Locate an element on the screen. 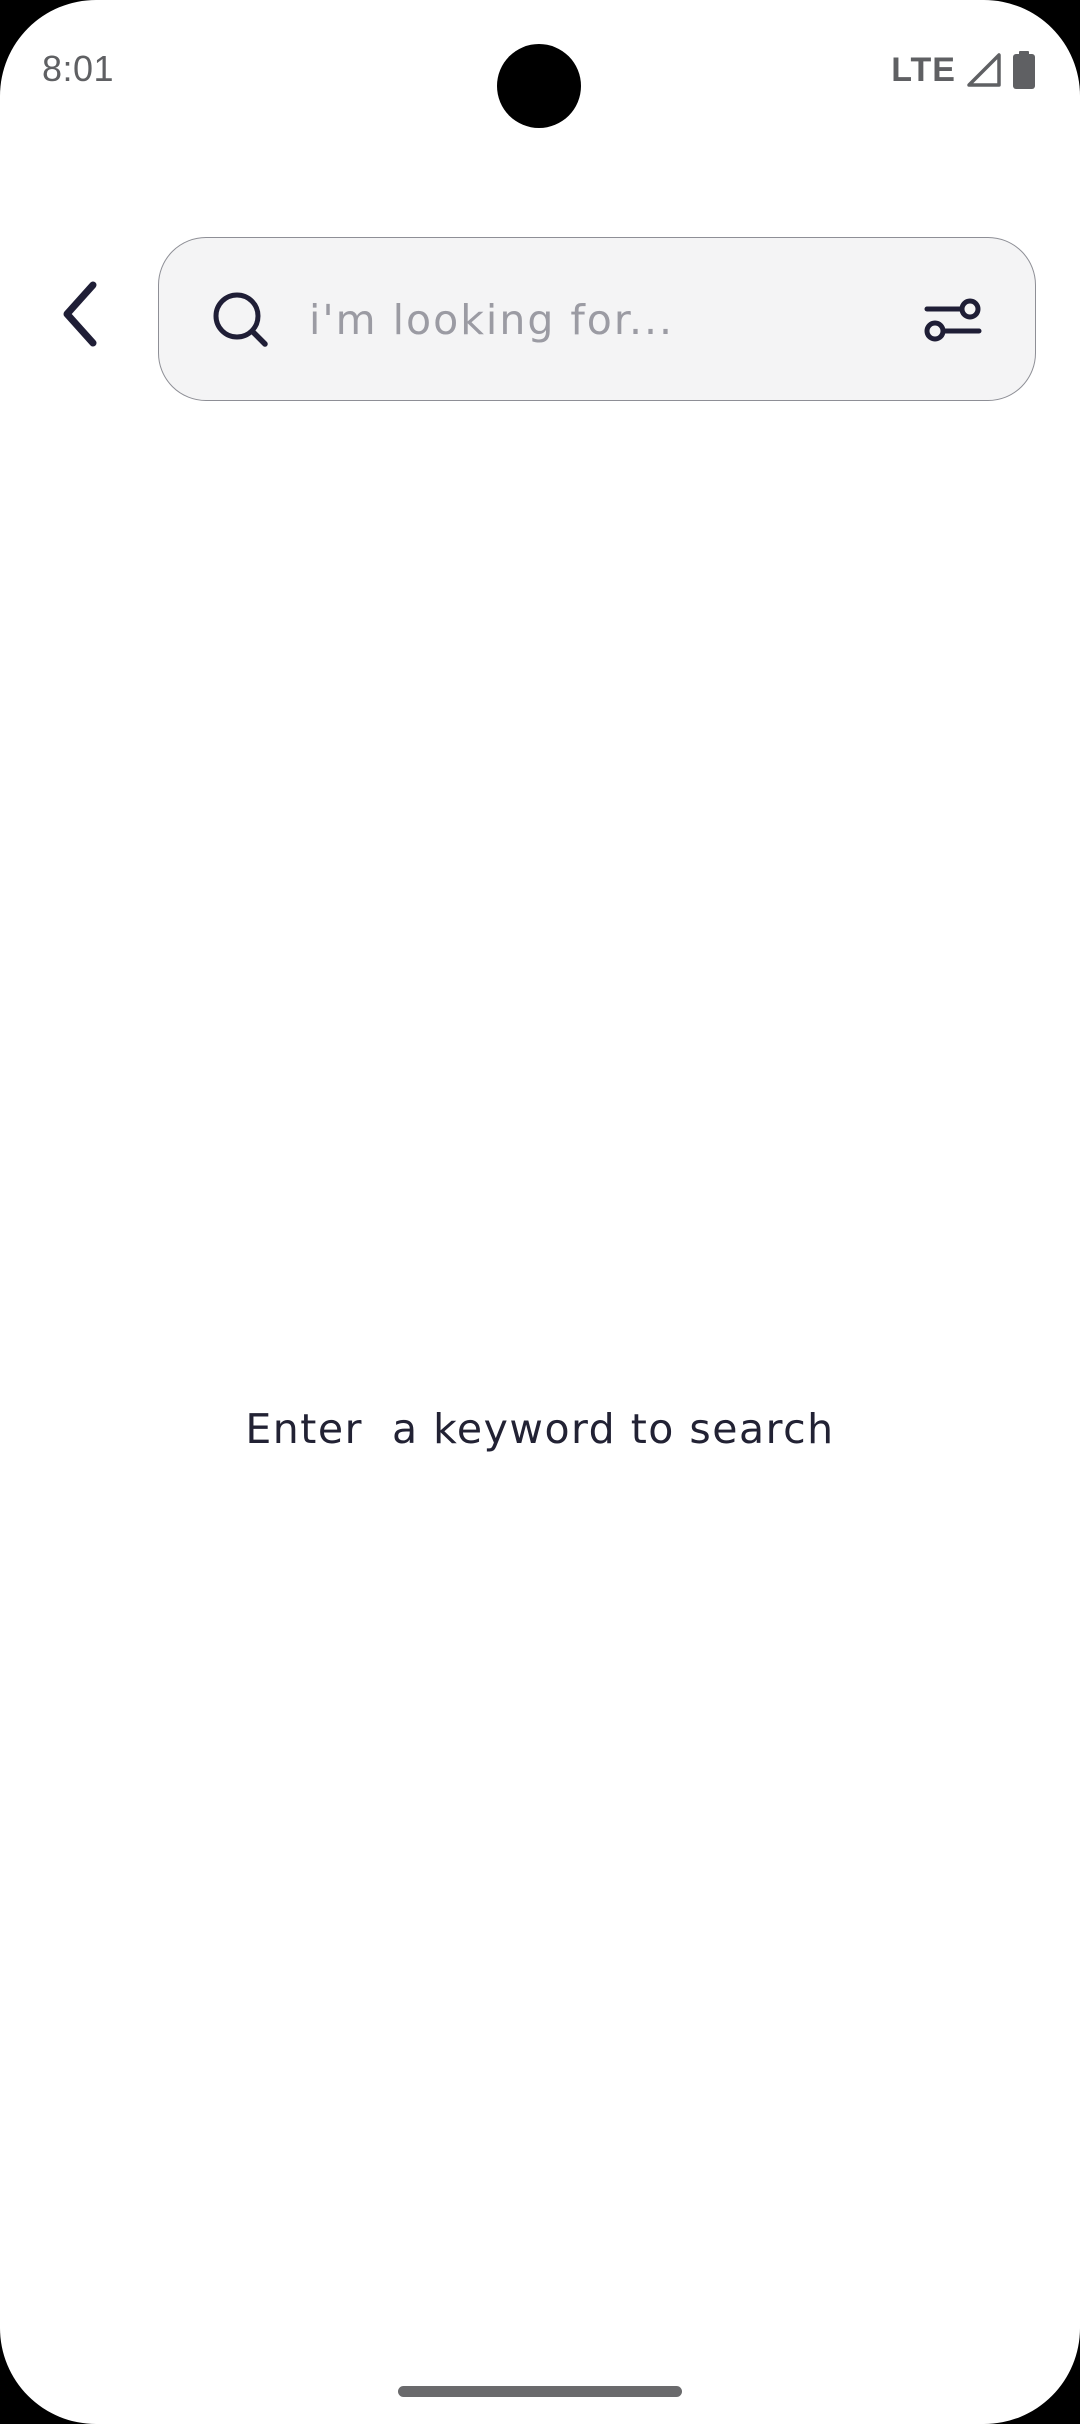 This screenshot has height=2424, width=1080. battery-icon is located at coordinates (1024, 70).